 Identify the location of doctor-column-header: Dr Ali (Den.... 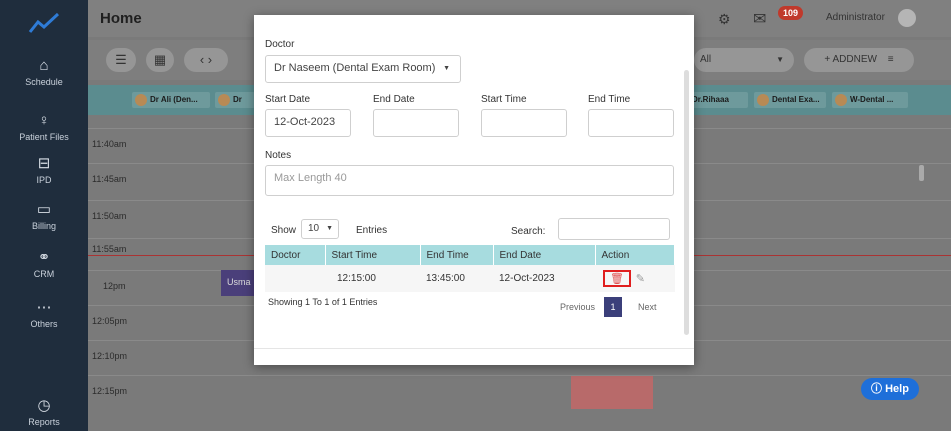
(171, 100).